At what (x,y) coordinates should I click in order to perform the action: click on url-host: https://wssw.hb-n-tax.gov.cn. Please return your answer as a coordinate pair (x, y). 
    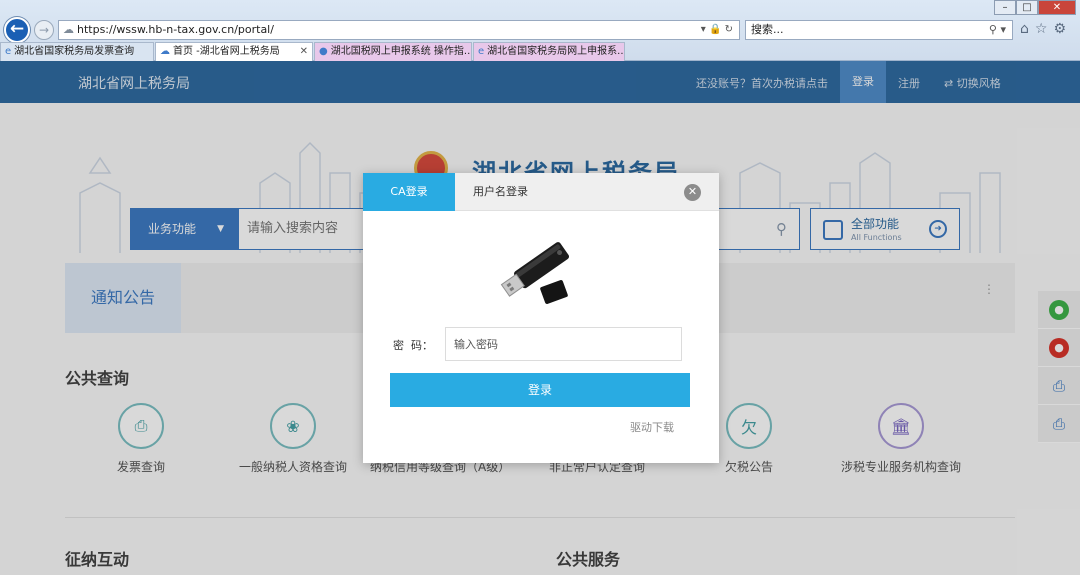
    Looking at the image, I should click on (156, 29).